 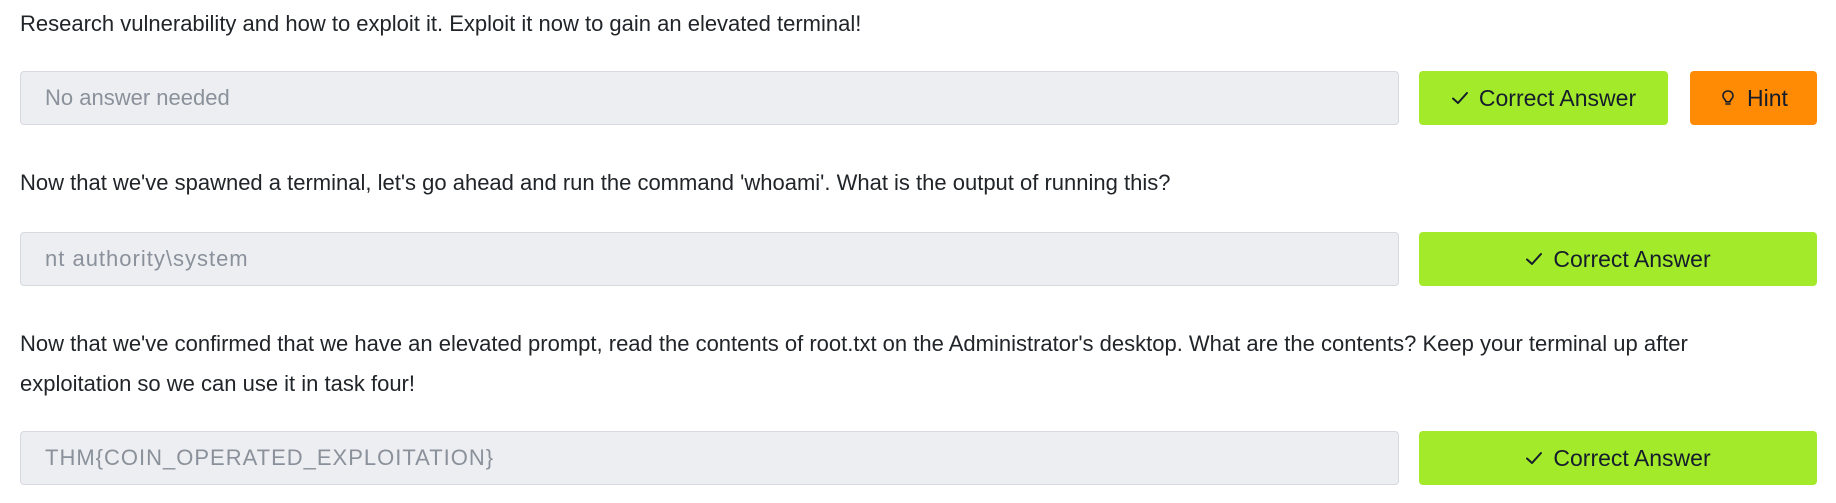 I want to click on correct-answer-button-3: Correct Answer, so click(x=1618, y=458).